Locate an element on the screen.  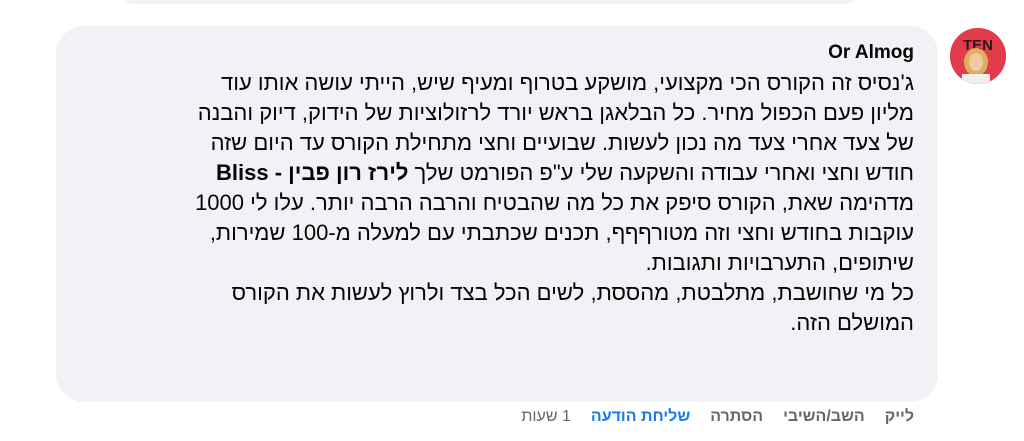
avatar: TEN is located at coordinates (978, 56).